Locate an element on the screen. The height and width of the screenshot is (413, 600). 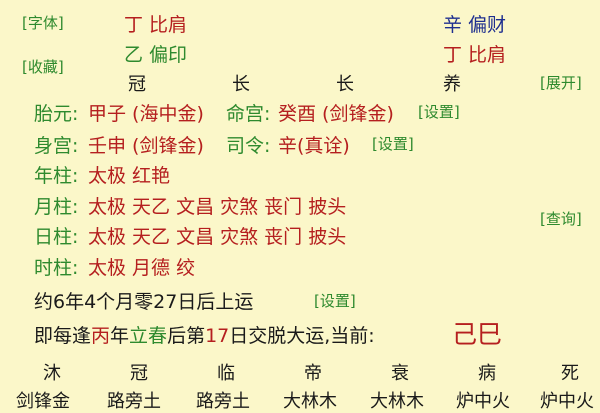
query-button: [查询] is located at coordinates (561, 218).